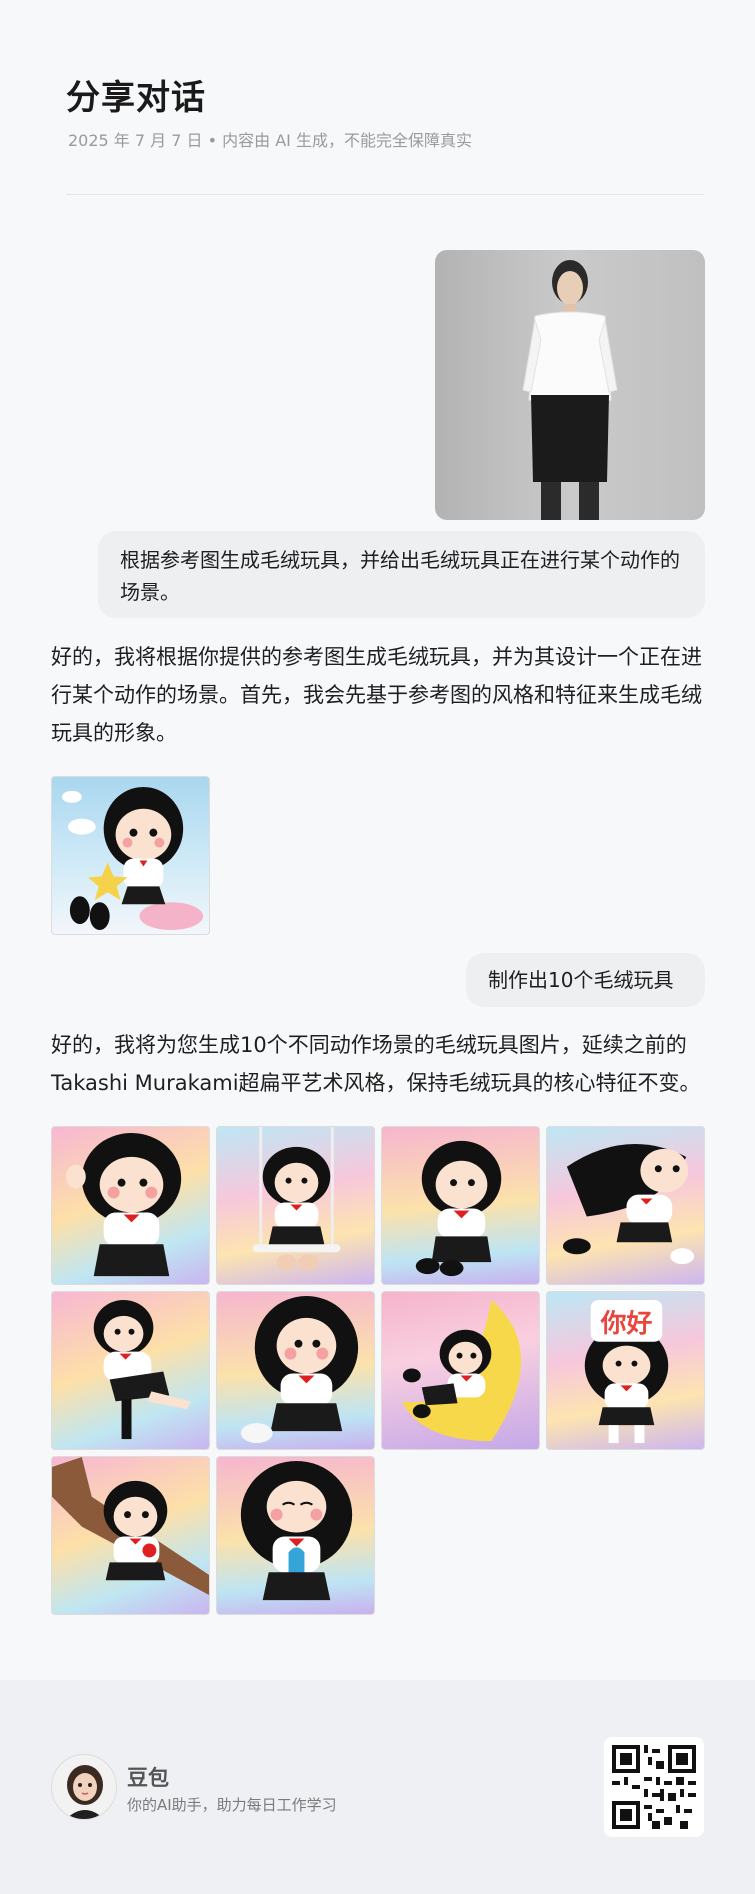 This screenshot has height=1894, width=755. I want to click on plush-running-illustration, so click(628, 1204).